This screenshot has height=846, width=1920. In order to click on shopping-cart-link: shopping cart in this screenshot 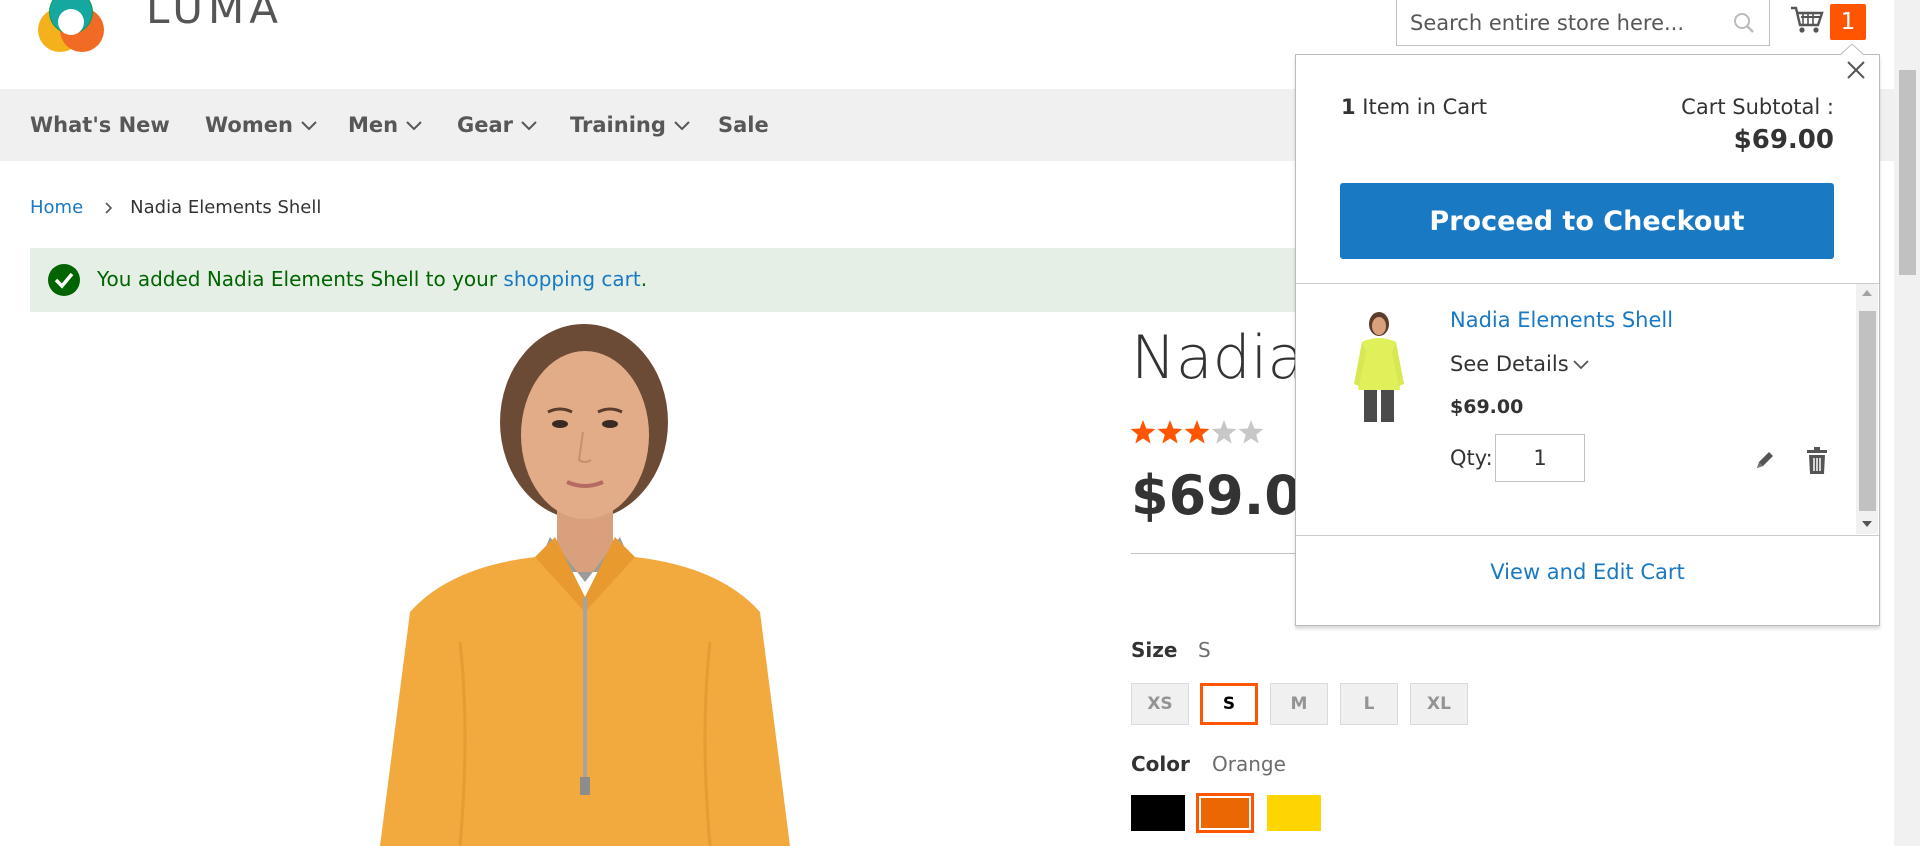, I will do `click(571, 279)`.